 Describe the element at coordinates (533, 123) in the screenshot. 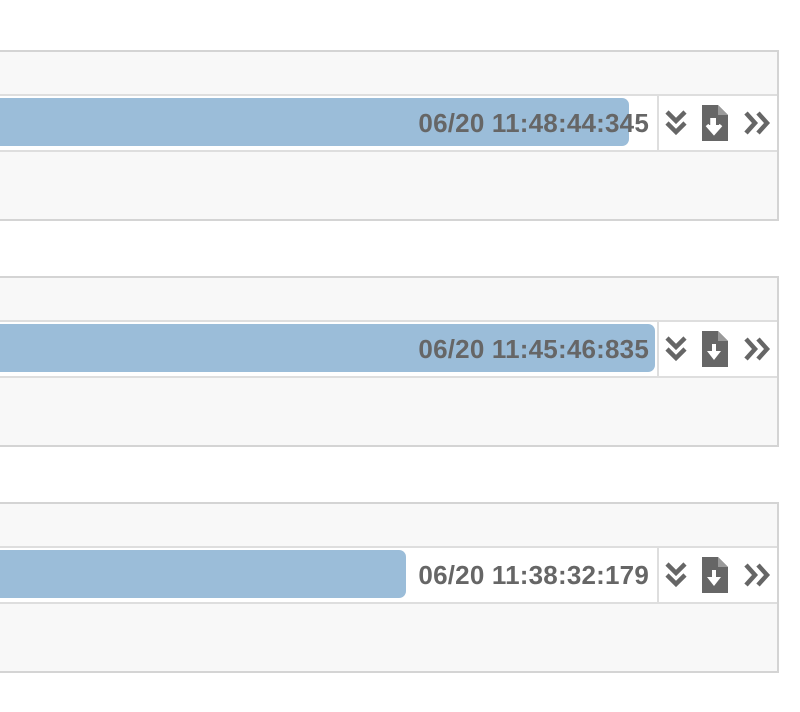

I see `timestamp: 06/20 11:48:44:345` at that location.